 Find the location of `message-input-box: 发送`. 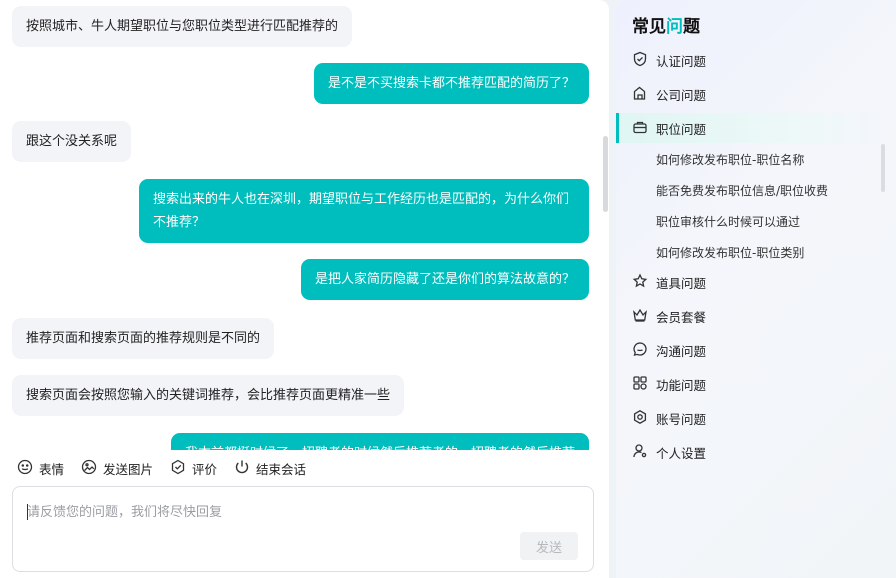

message-input-box: 发送 is located at coordinates (303, 529).